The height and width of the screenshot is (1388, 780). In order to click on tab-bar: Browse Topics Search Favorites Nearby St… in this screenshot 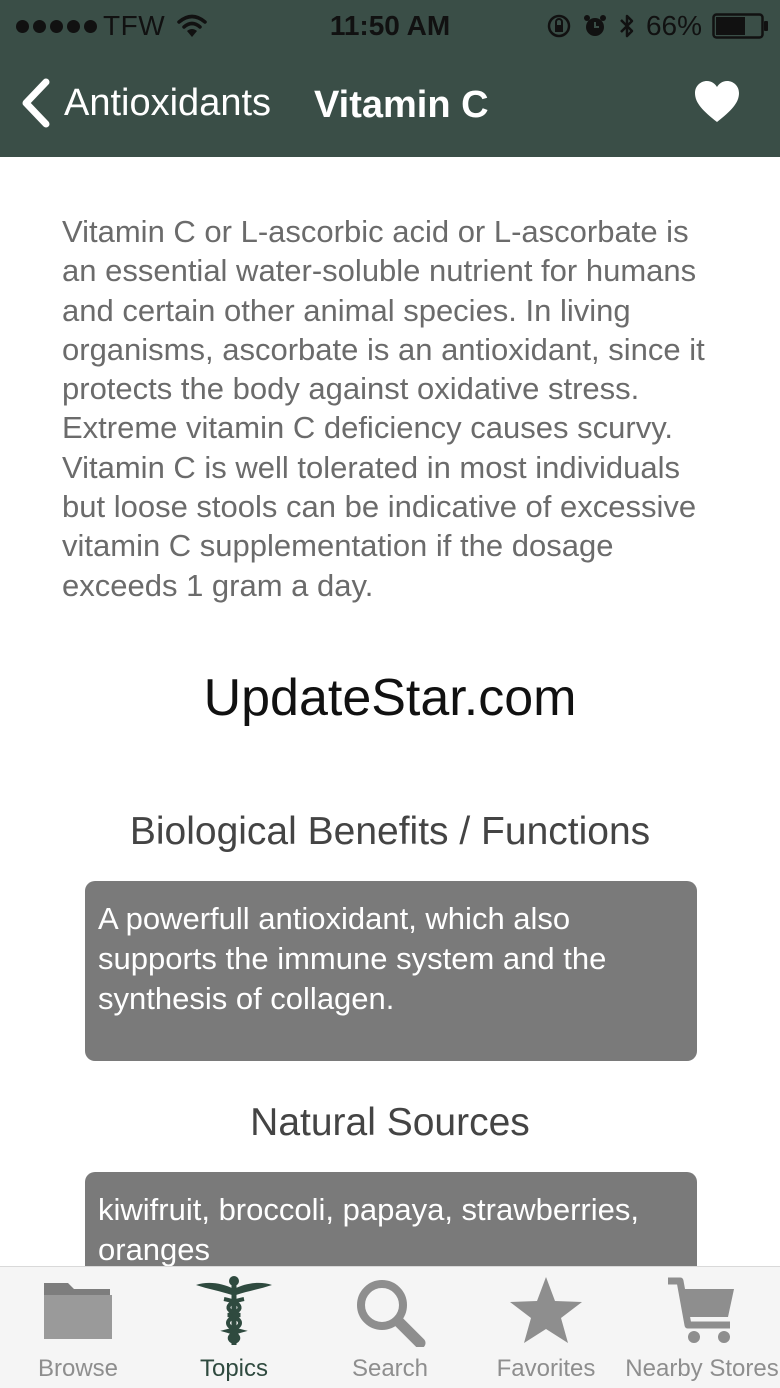, I will do `click(390, 1327)`.